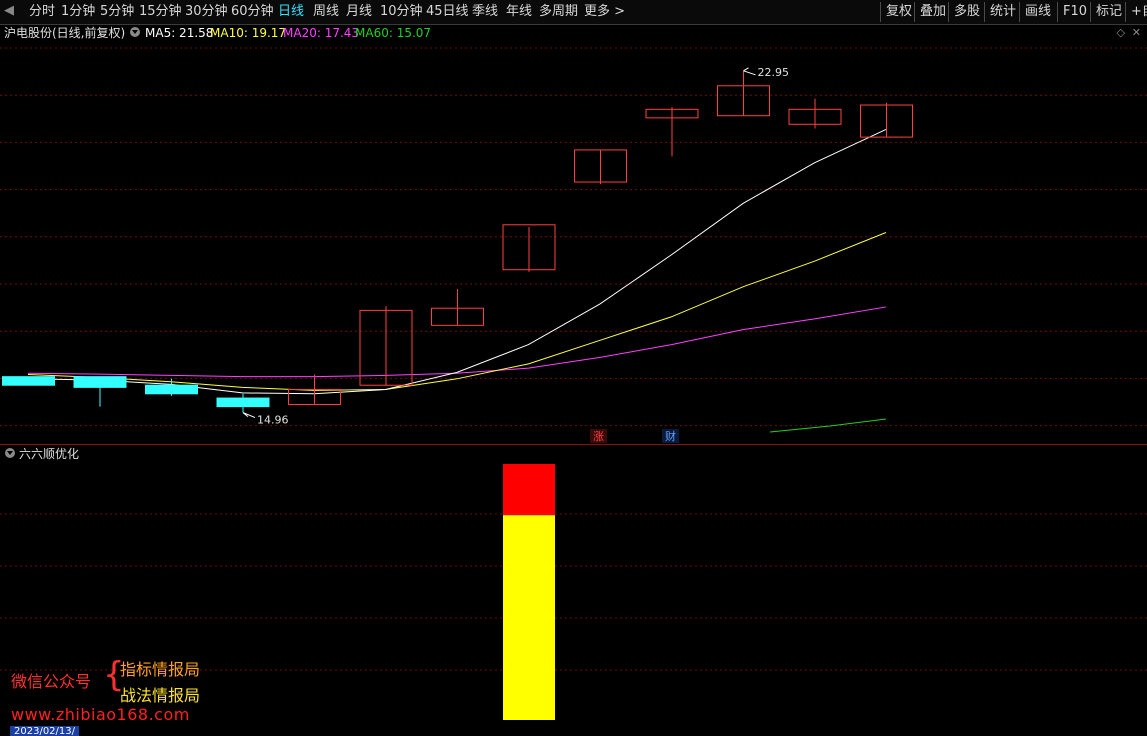 This screenshot has height=736, width=1147. What do you see at coordinates (828, 425) in the screenshot?
I see `ma60-line` at bounding box center [828, 425].